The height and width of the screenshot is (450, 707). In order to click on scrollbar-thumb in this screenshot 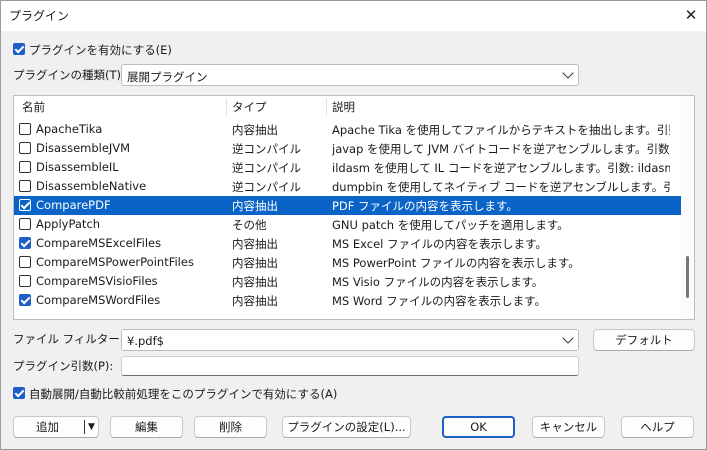, I will do `click(687, 277)`.